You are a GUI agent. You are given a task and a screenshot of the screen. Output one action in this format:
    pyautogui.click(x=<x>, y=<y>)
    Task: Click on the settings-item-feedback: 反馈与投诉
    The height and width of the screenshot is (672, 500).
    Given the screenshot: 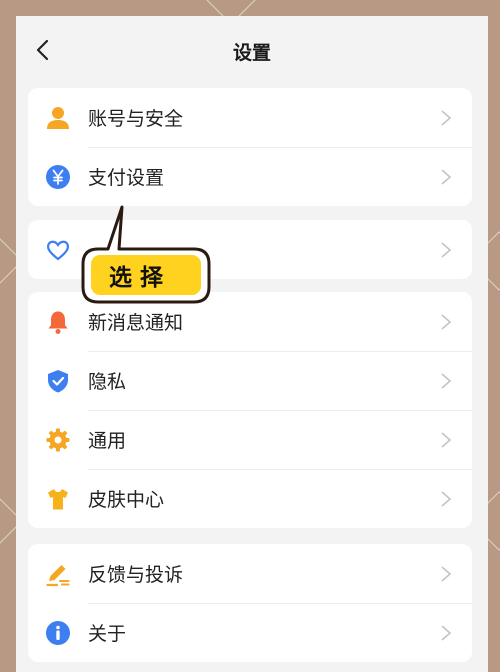 What is the action you would take?
    pyautogui.click(x=250, y=573)
    